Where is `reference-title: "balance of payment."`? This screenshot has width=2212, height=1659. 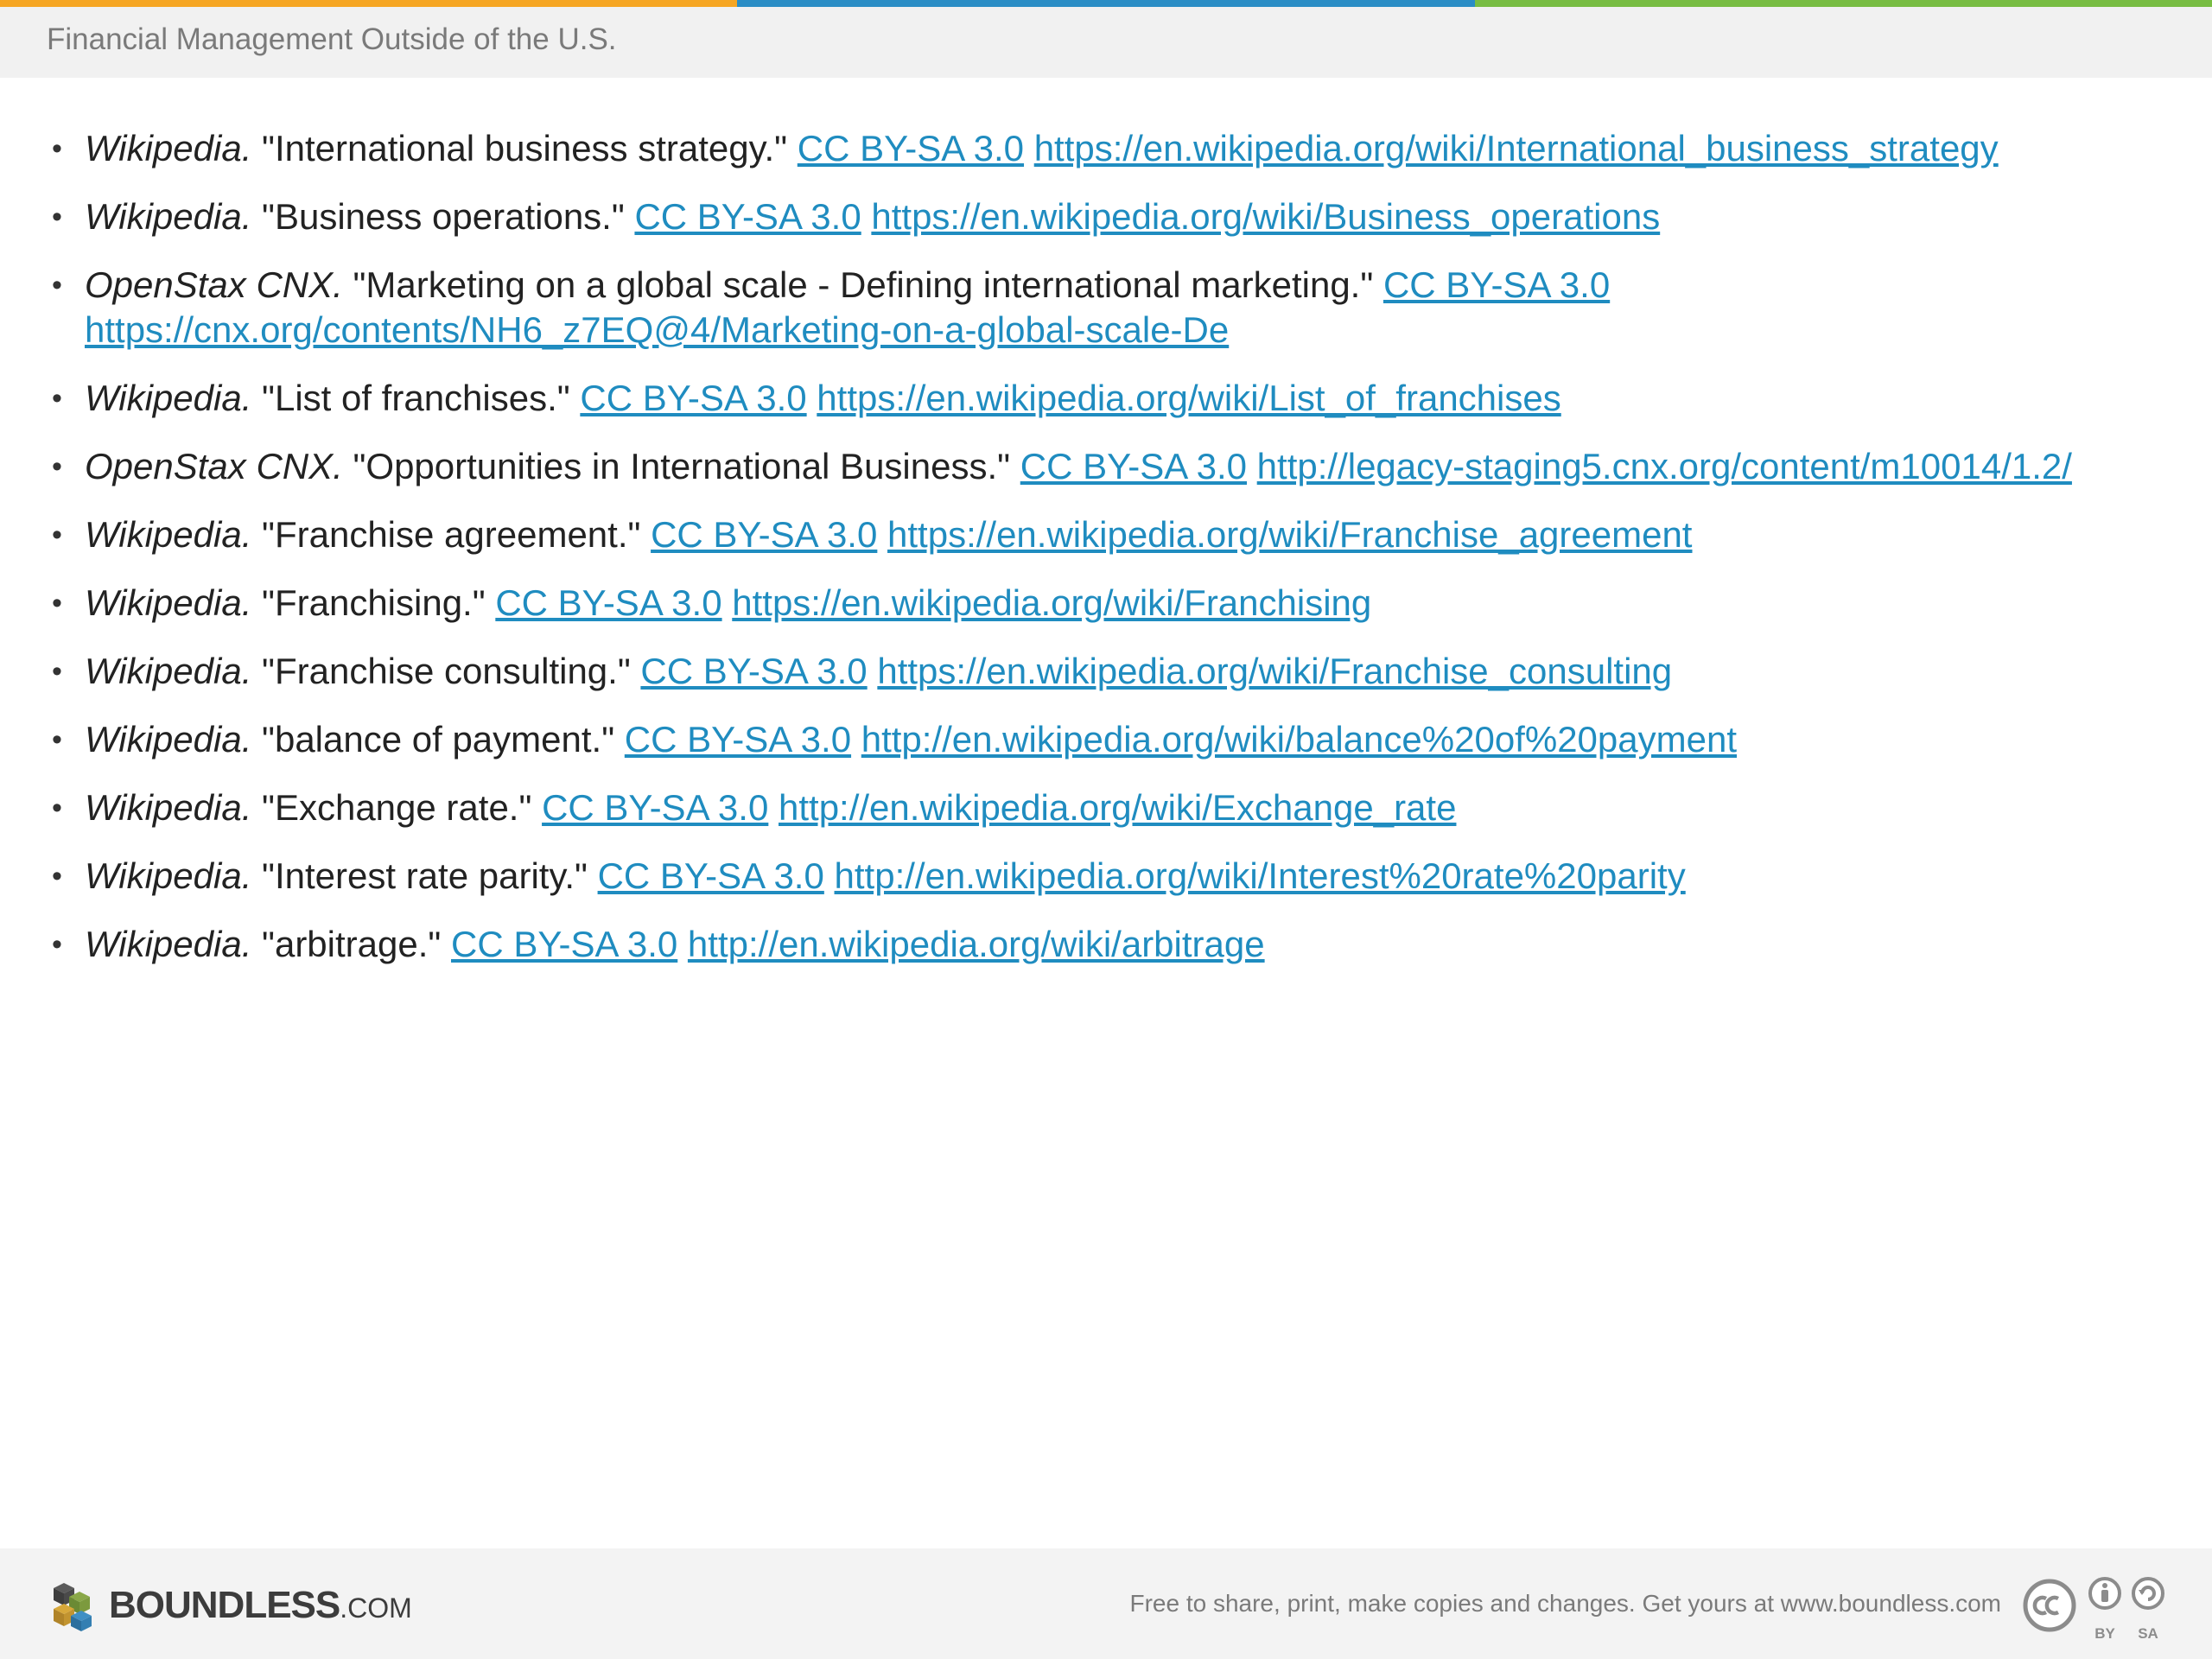
reference-title: "balance of payment." is located at coordinates (438, 739).